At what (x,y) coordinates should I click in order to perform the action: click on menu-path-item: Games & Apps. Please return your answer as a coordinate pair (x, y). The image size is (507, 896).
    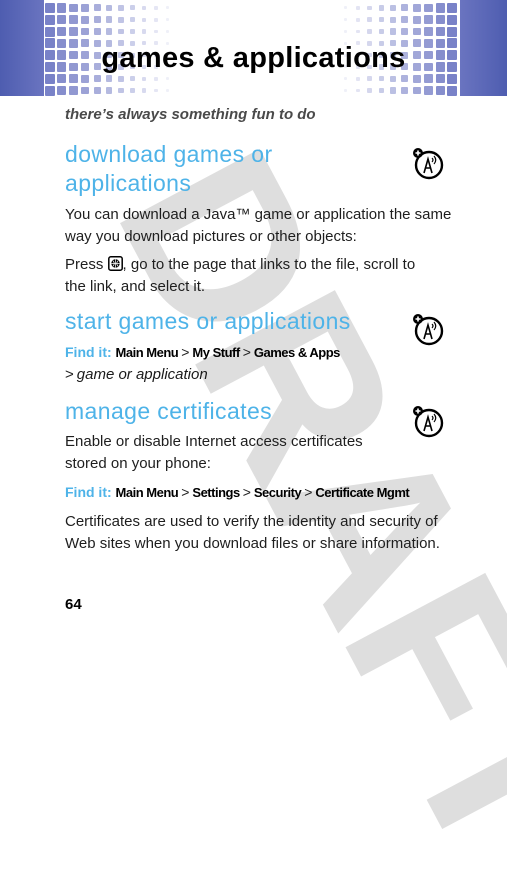
    Looking at the image, I should click on (297, 352).